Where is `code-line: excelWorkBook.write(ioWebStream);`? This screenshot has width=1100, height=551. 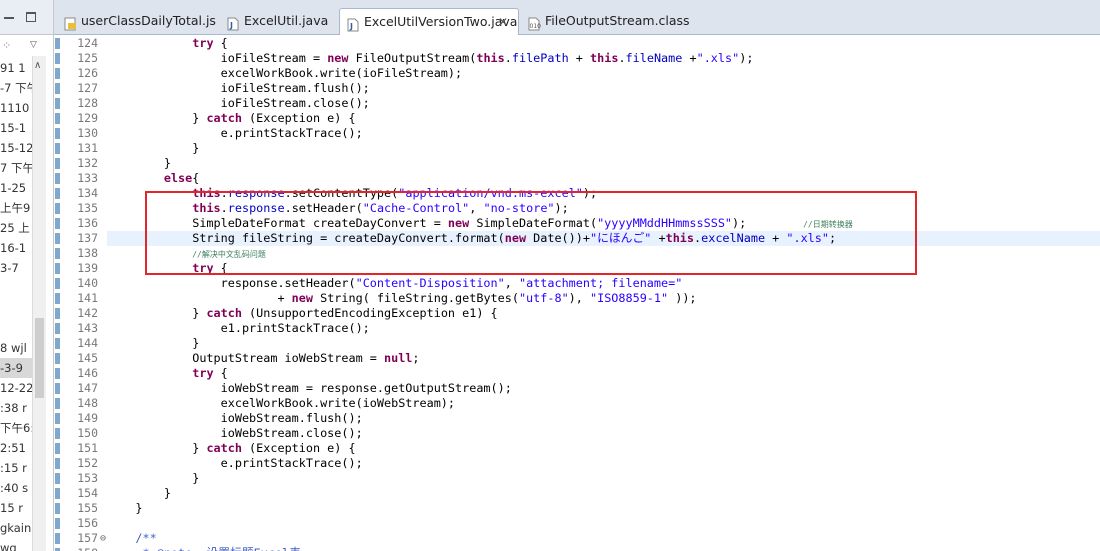
code-line: excelWorkBook.write(ioWebStream); is located at coordinates (603, 403).